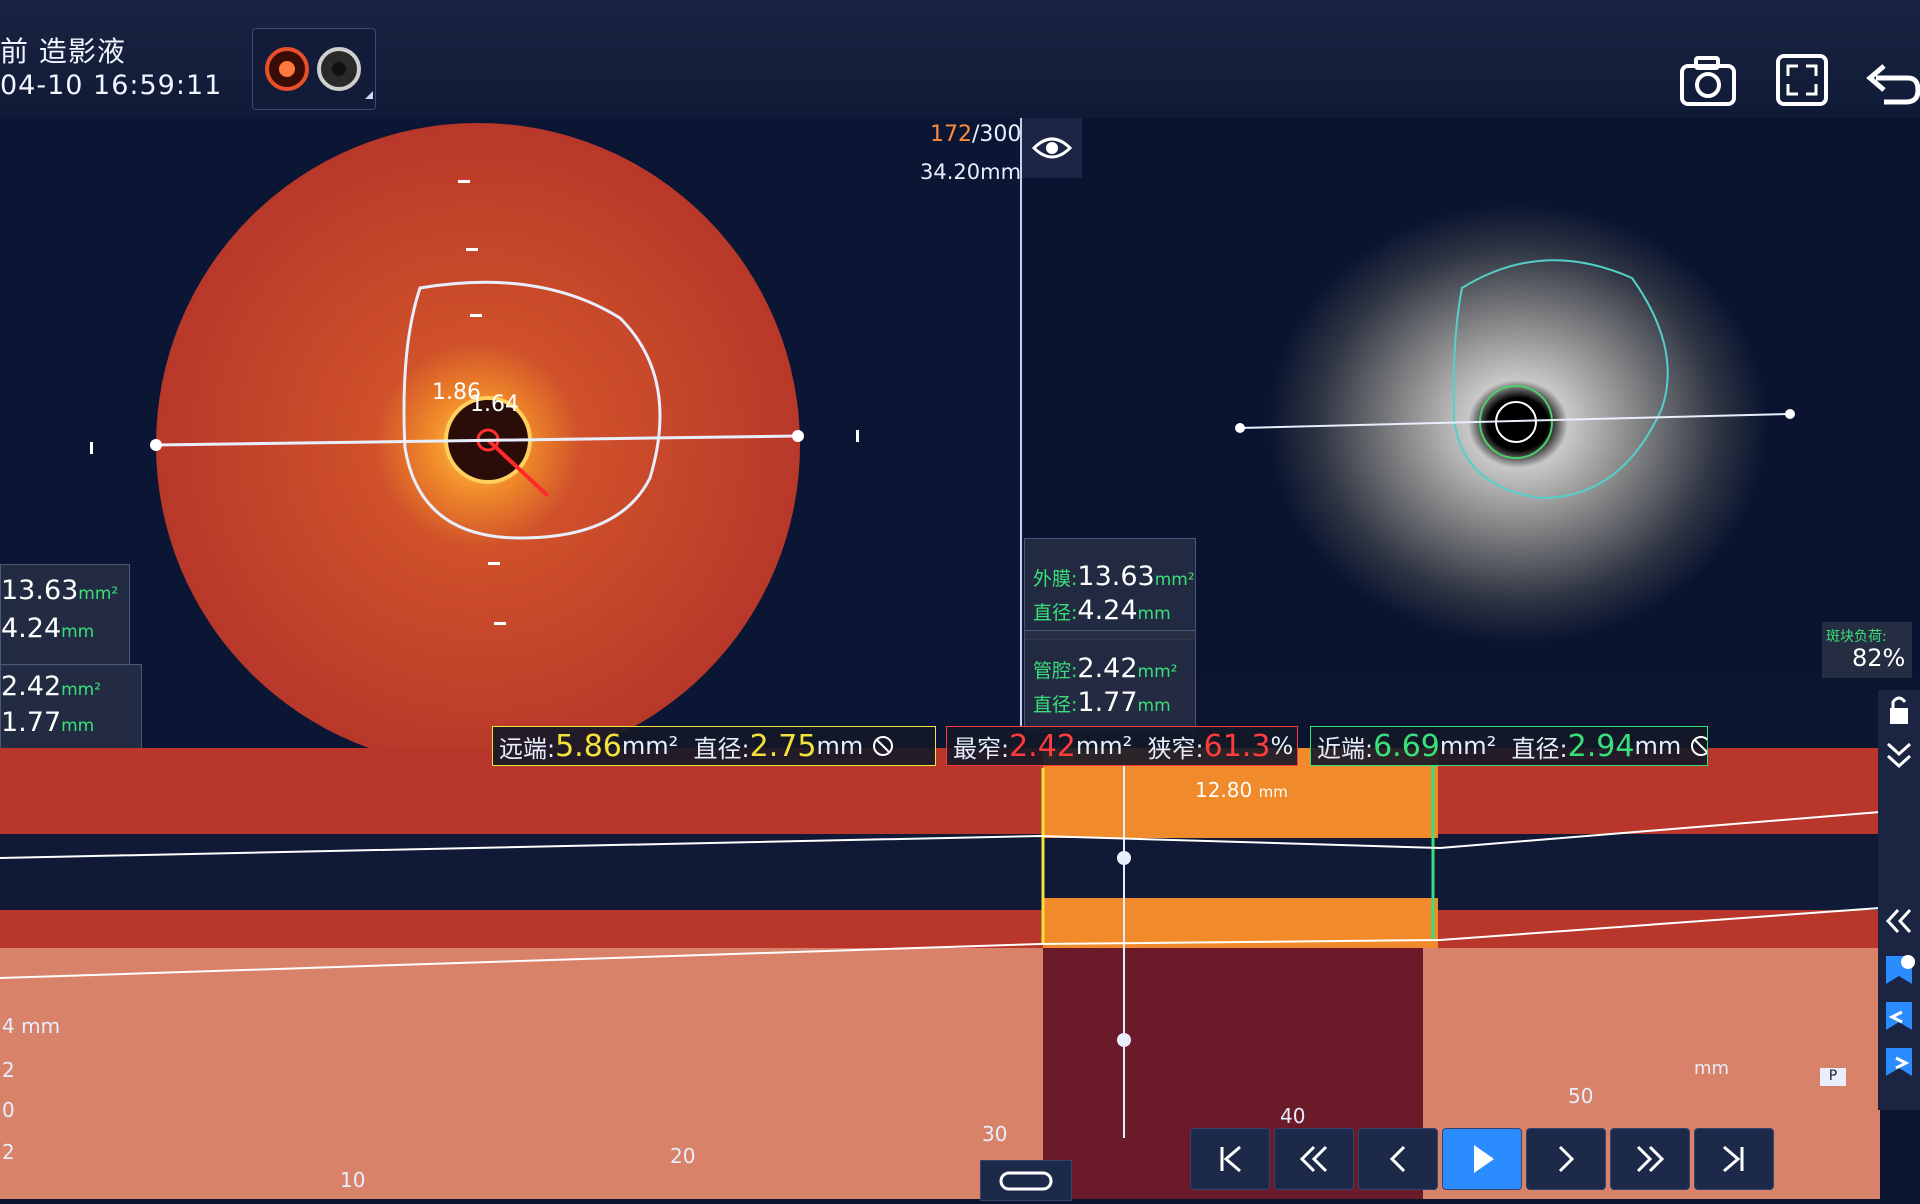 This screenshot has width=1920, height=1204. I want to click on segment-length-unit: mm, so click(1273, 792).